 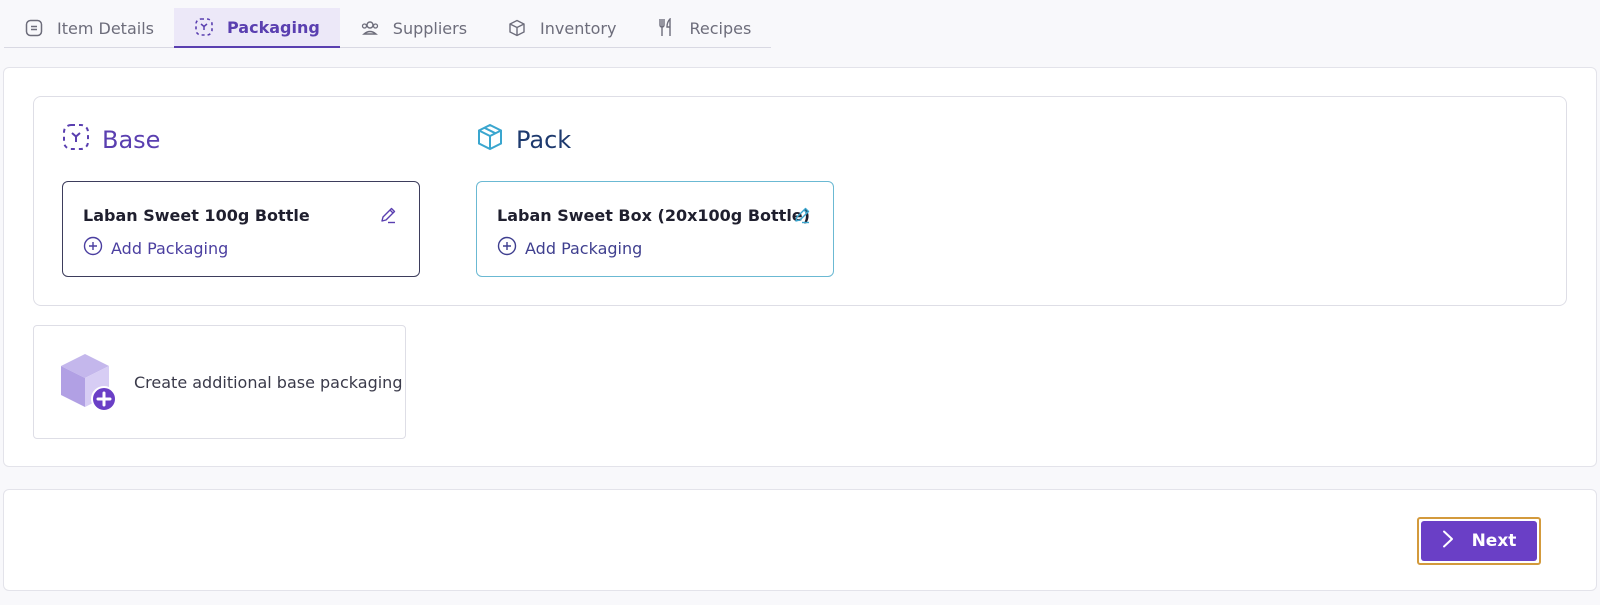 I want to click on tab-label: Item Details, so click(x=105, y=28).